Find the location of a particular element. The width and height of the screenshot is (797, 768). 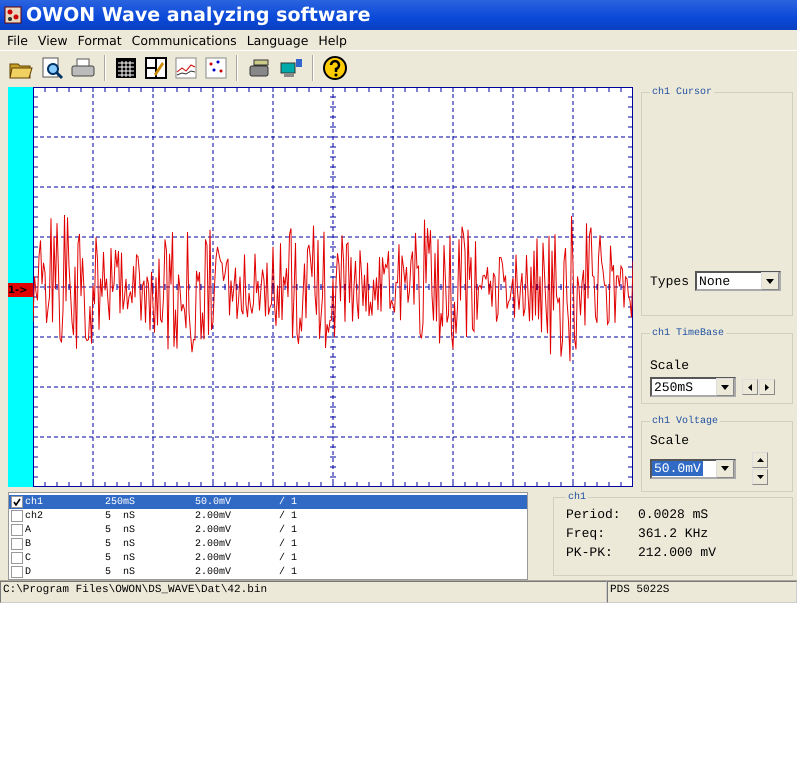

channel-name: ch1 is located at coordinates (34, 502).